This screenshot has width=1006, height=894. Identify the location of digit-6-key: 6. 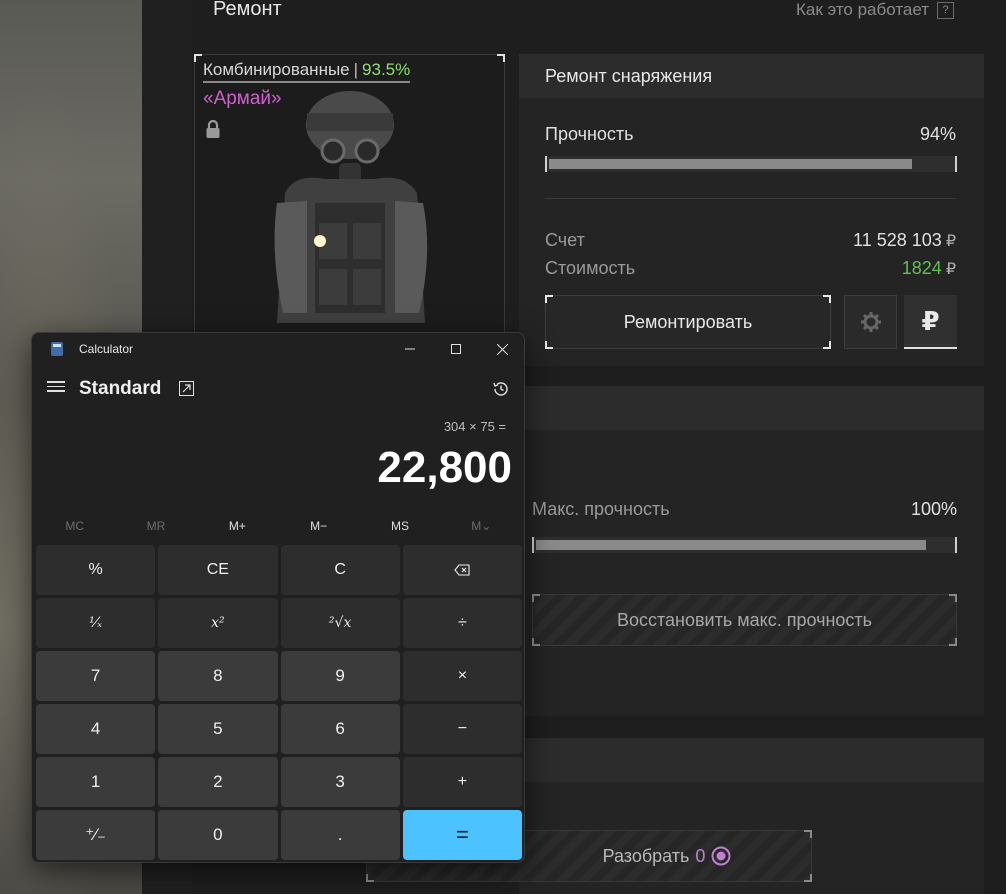
(340, 729).